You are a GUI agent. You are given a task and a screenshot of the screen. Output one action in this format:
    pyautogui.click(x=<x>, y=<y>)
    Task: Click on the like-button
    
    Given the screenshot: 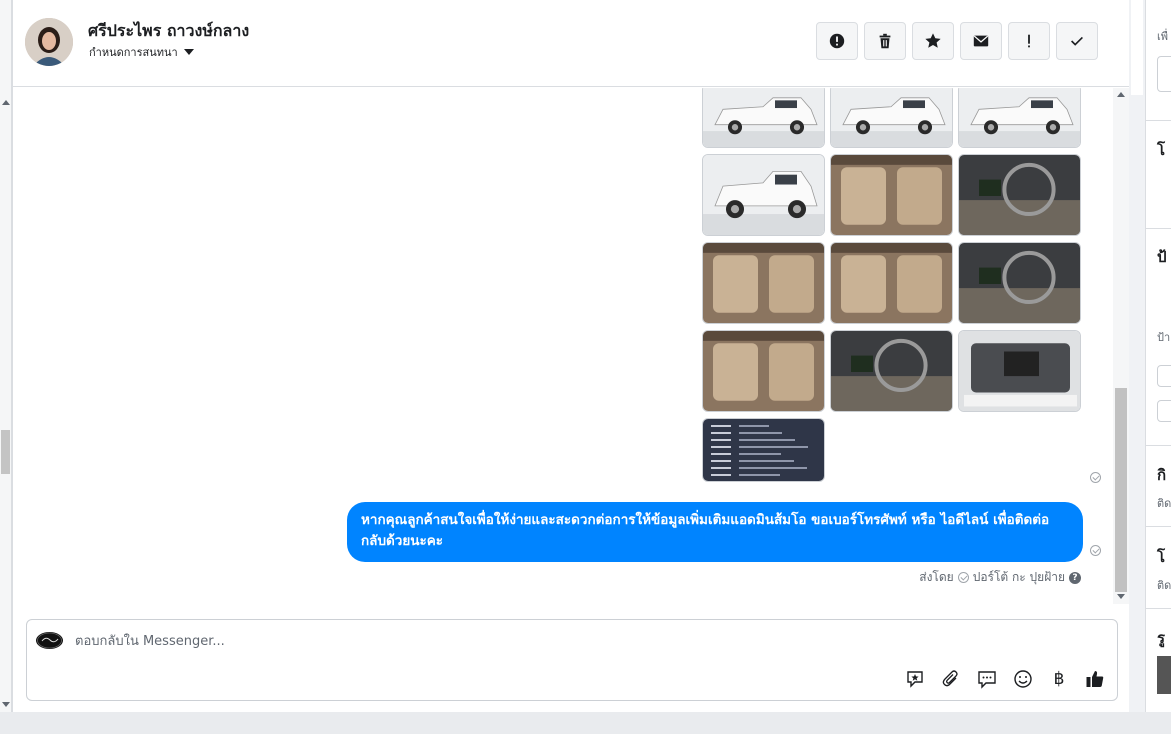 What is the action you would take?
    pyautogui.click(x=1095, y=679)
    